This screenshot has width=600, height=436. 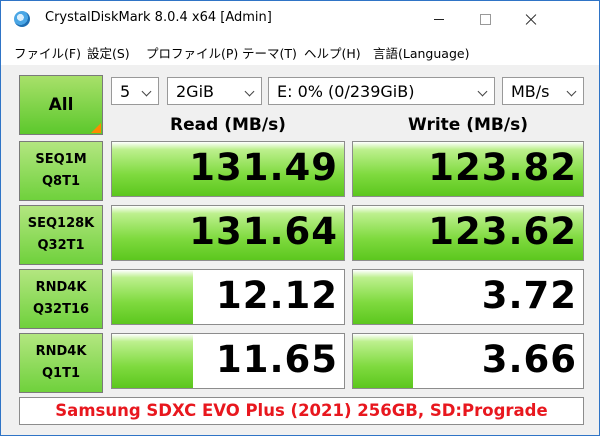 I want to click on write-result-cell: 3.72, so click(x=468, y=297).